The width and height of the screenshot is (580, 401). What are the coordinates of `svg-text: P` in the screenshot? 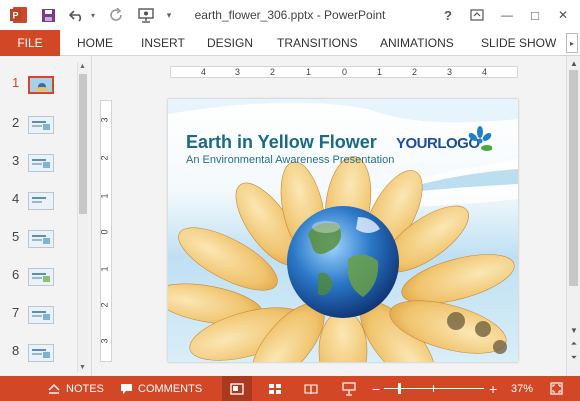 It's located at (16, 16).